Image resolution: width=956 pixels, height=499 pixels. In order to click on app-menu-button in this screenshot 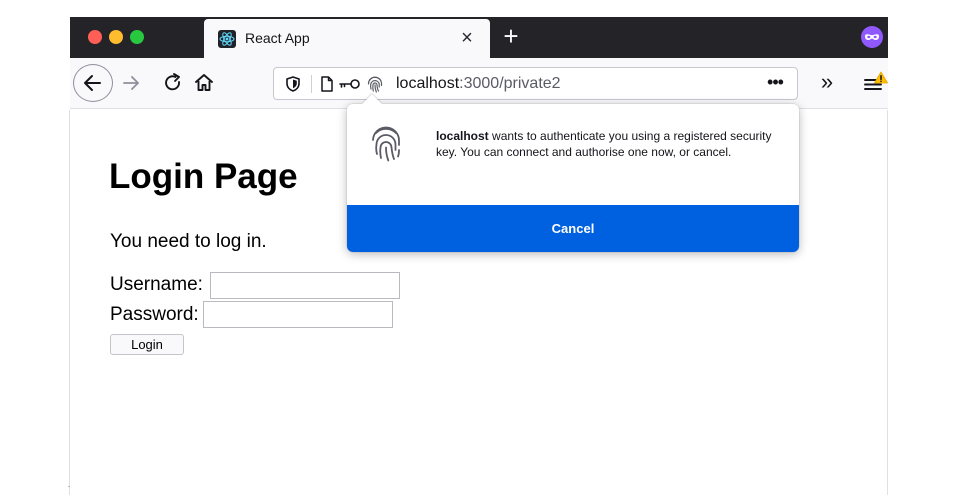, I will do `click(875, 83)`.